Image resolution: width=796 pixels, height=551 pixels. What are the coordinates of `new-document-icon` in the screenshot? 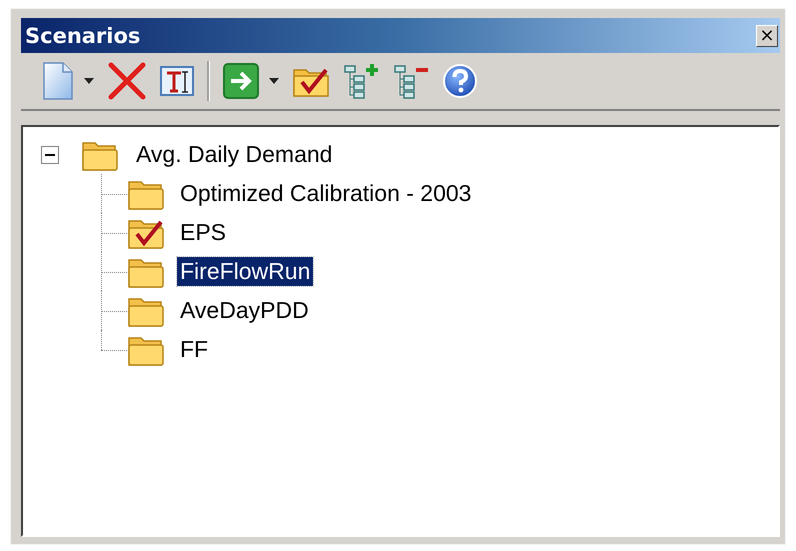 It's located at (58, 81).